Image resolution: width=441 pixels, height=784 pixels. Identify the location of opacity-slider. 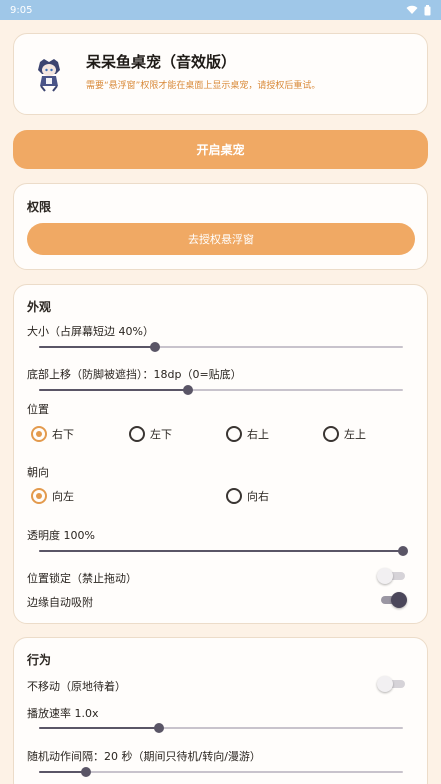
(223, 551).